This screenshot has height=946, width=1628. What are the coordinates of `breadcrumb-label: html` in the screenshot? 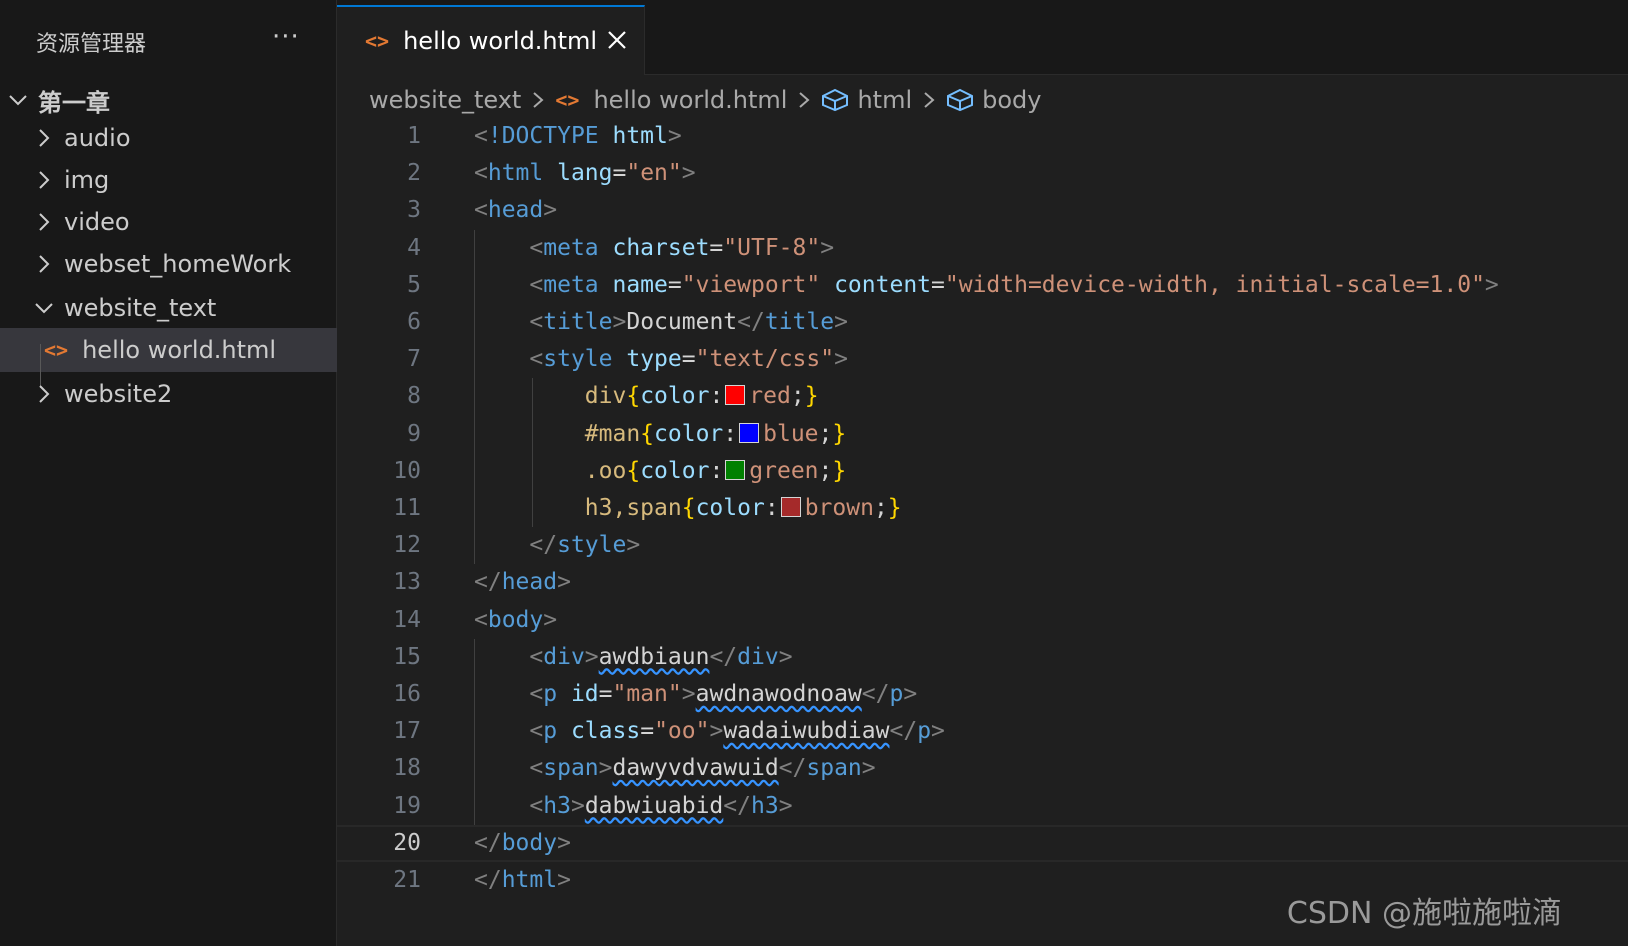 It's located at (885, 100).